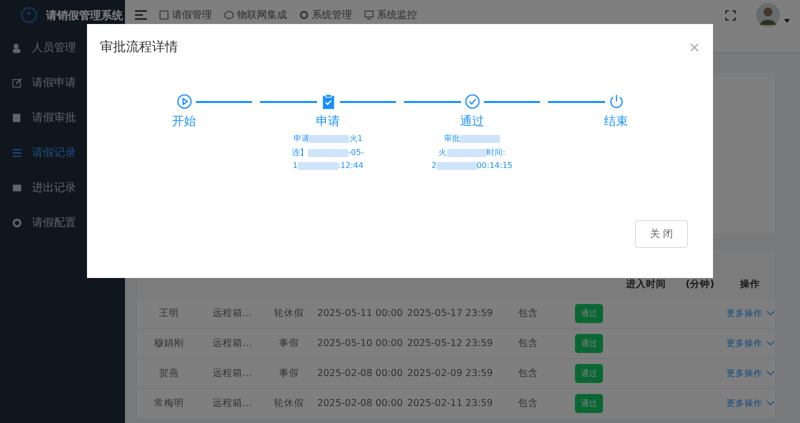 The image size is (800, 423). What do you see at coordinates (390, 15) in the screenshot?
I see `nav-item: 系统监控` at bounding box center [390, 15].